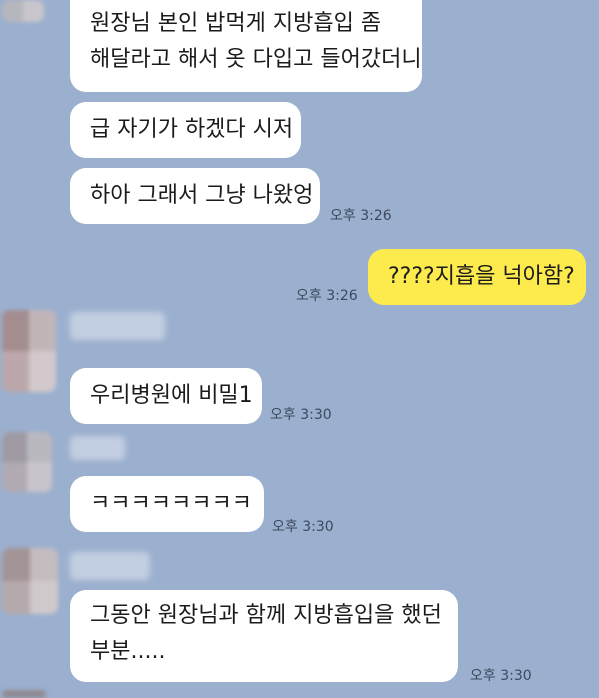 The image size is (599, 698). Describe the element at coordinates (171, 395) in the screenshot. I see `message-text: 우리병원에 비밀1` at that location.